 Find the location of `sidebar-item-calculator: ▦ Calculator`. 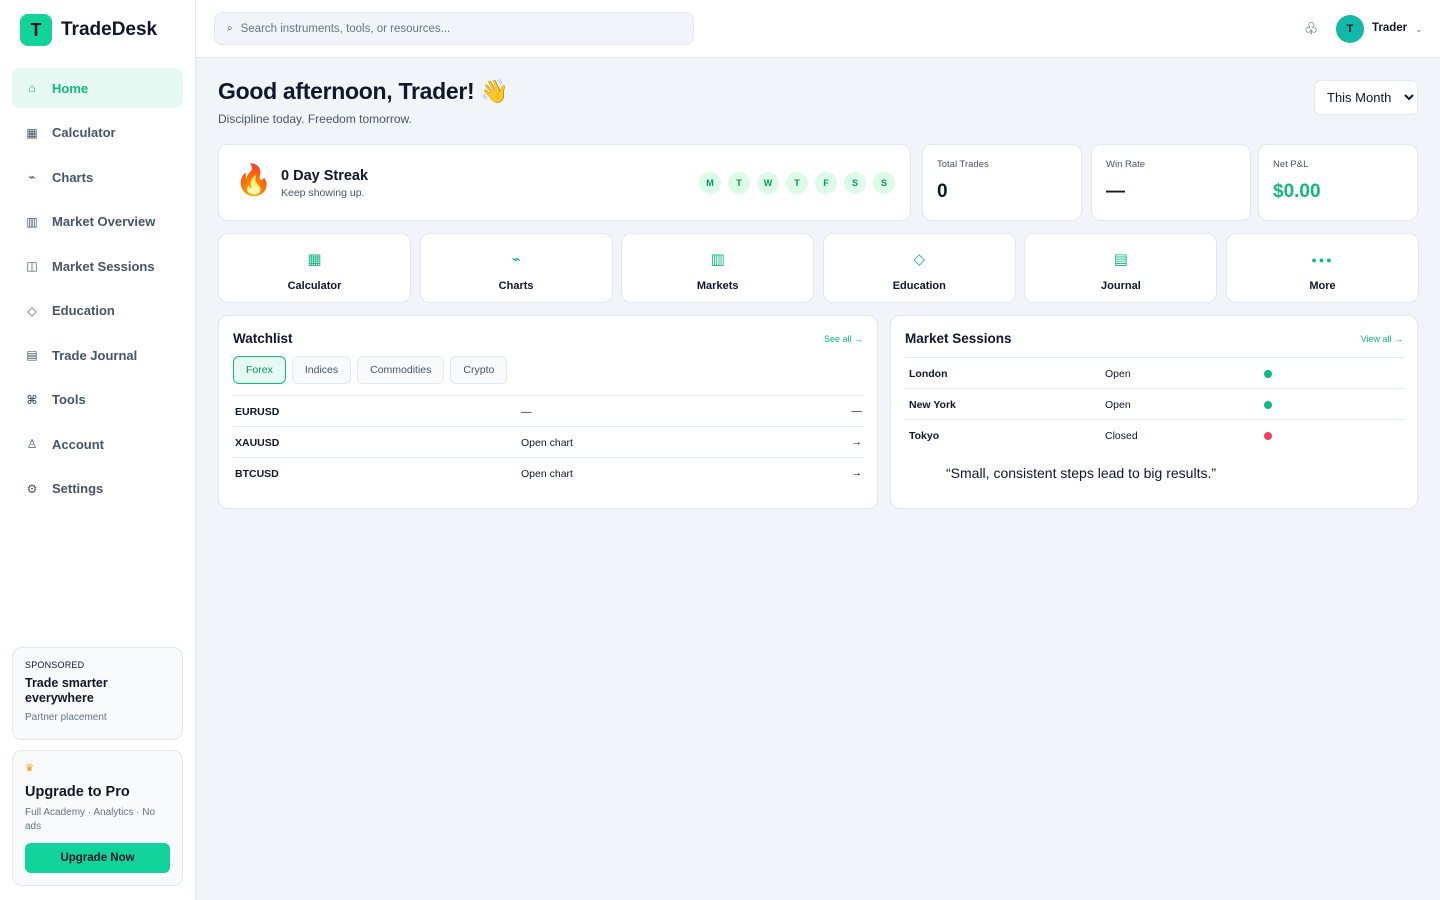

sidebar-item-calculator: ▦ Calculator is located at coordinates (97, 133).